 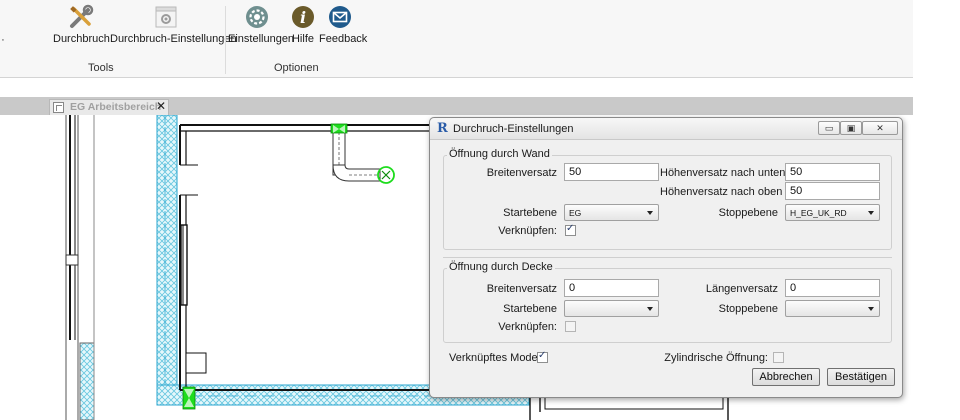 What do you see at coordinates (741, 289) in the screenshot?
I see `ceiling-laengenversatz-label: Längenversatz` at bounding box center [741, 289].